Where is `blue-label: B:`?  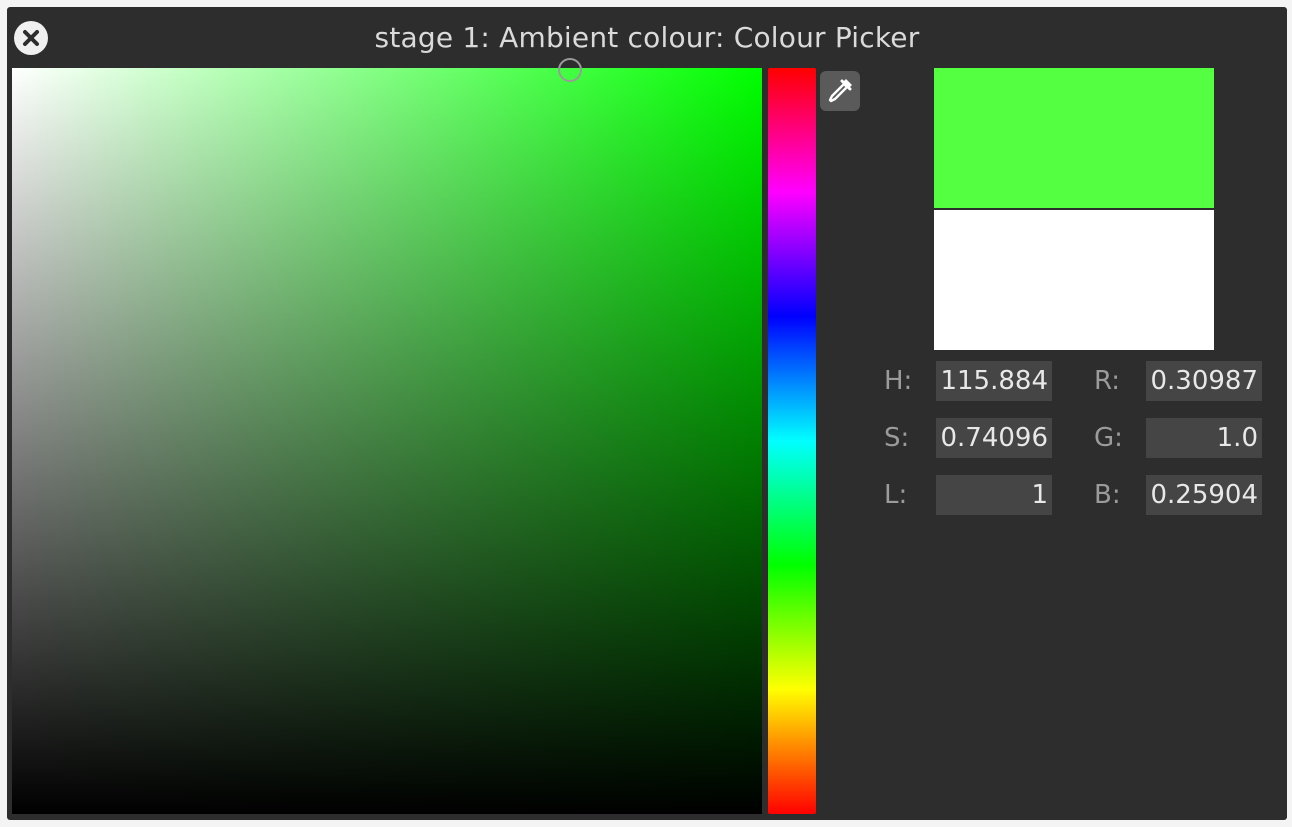
blue-label: B: is located at coordinates (1107, 495).